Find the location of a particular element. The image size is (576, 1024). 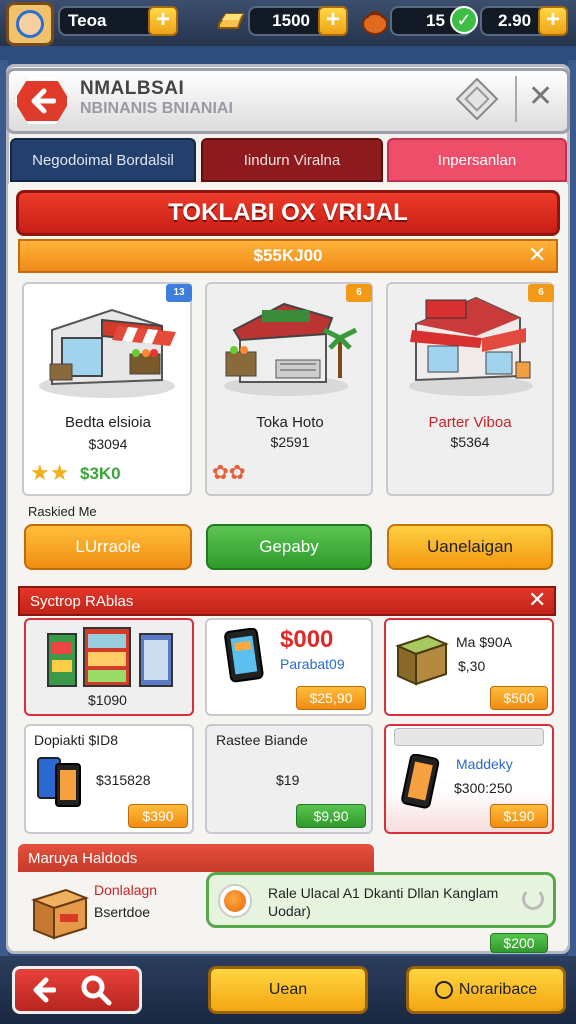

section-3-price: $200 is located at coordinates (519, 943).